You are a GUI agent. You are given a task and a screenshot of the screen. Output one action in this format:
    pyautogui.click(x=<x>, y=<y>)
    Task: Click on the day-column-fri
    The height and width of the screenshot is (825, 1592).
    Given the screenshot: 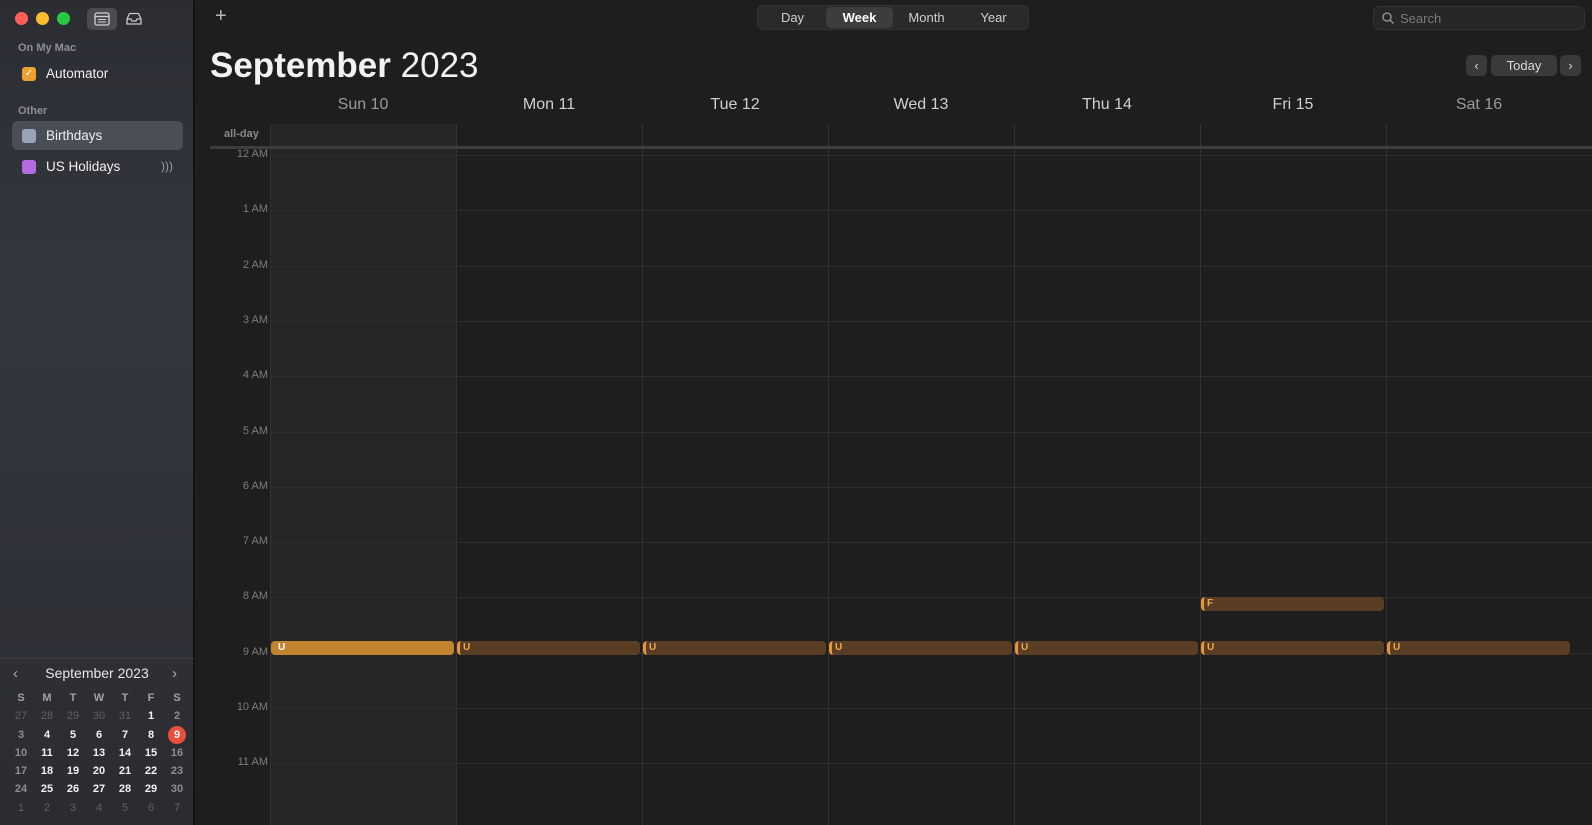 What is the action you would take?
    pyautogui.click(x=1293, y=474)
    